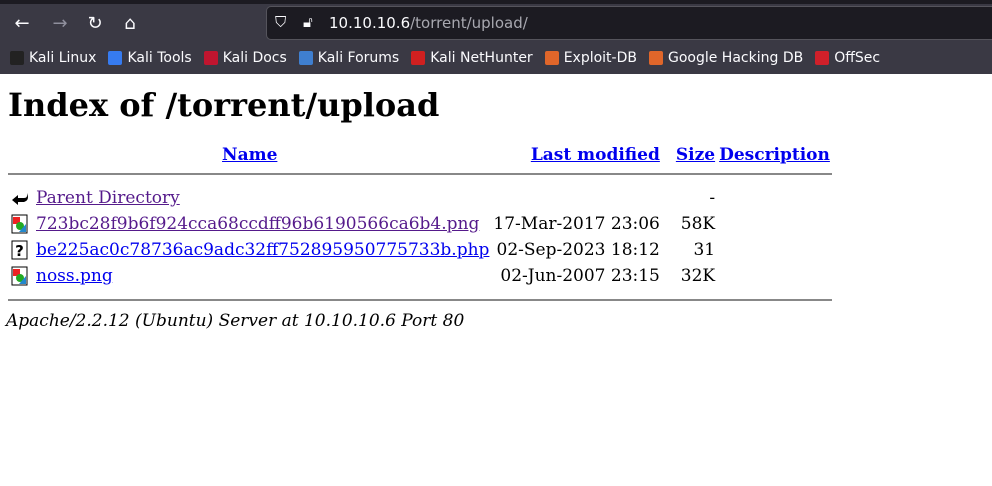 This screenshot has width=992, height=486. What do you see at coordinates (420, 152) in the screenshot?
I see `header-row: Name Last modified Size Description` at bounding box center [420, 152].